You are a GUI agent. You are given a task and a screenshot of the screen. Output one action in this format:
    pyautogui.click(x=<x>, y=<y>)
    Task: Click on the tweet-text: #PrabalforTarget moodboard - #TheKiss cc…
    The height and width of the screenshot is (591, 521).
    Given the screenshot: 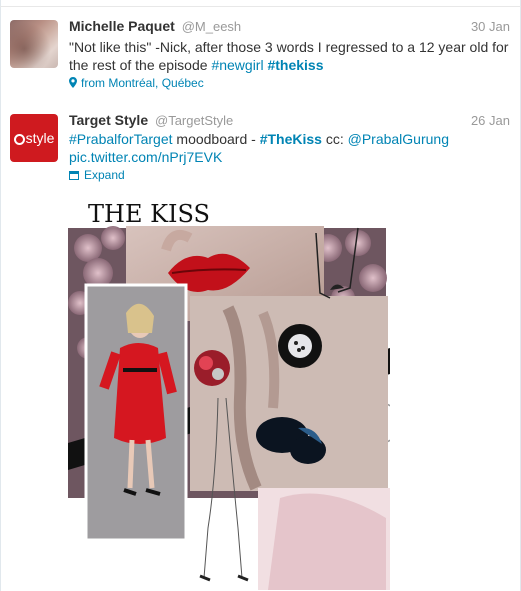 What is the action you would take?
    pyautogui.click(x=289, y=148)
    